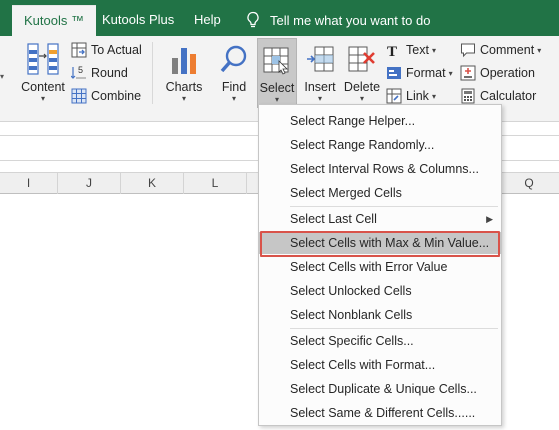 The image size is (559, 430). Describe the element at coordinates (253, 19) in the screenshot. I see `lightbulb-icon` at that location.